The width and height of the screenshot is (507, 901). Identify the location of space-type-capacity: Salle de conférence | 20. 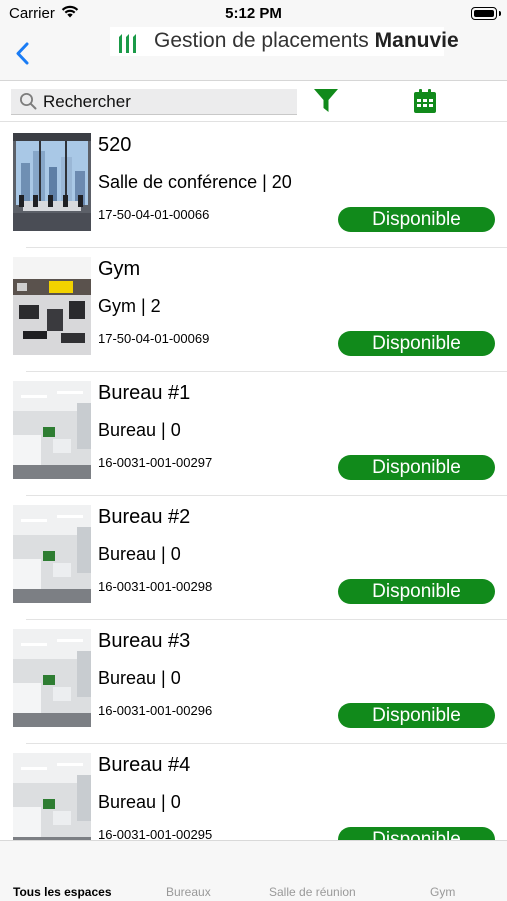
(195, 182).